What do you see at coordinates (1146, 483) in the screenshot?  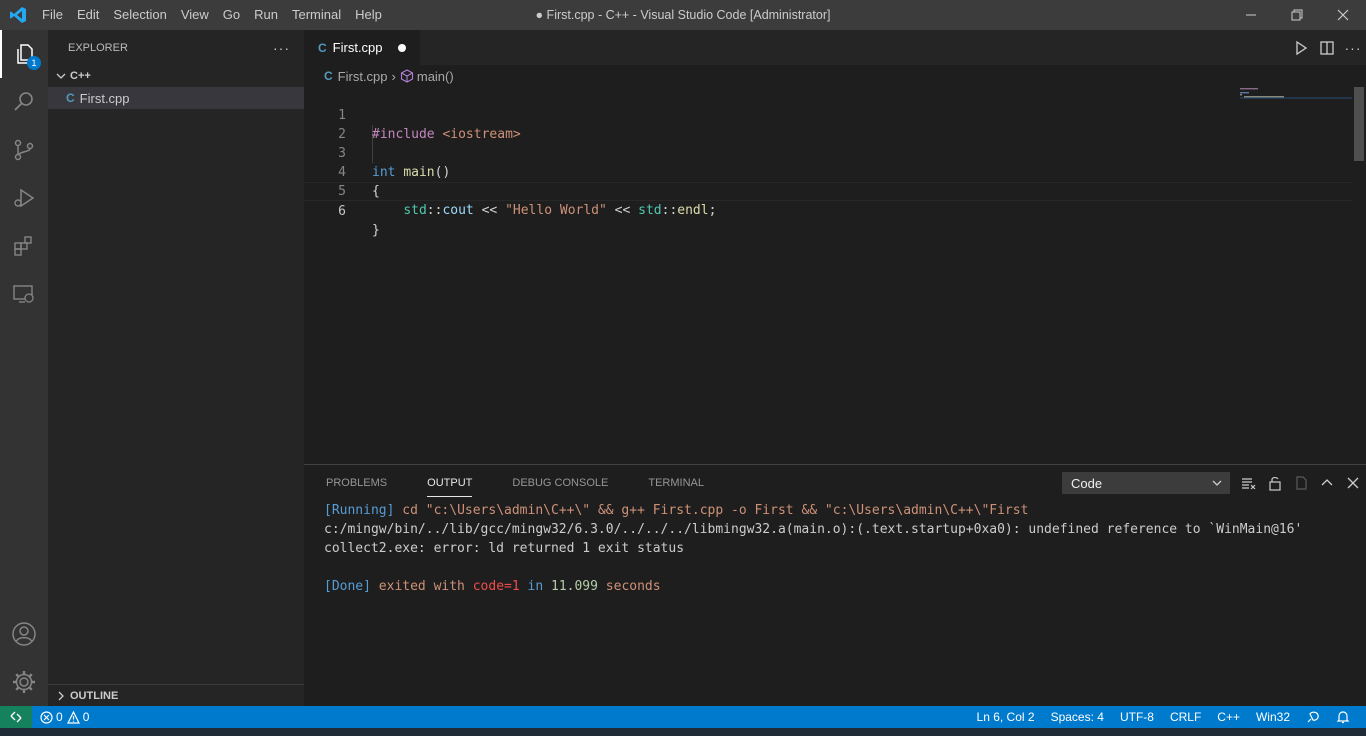 I see `output-channel-select: Code` at bounding box center [1146, 483].